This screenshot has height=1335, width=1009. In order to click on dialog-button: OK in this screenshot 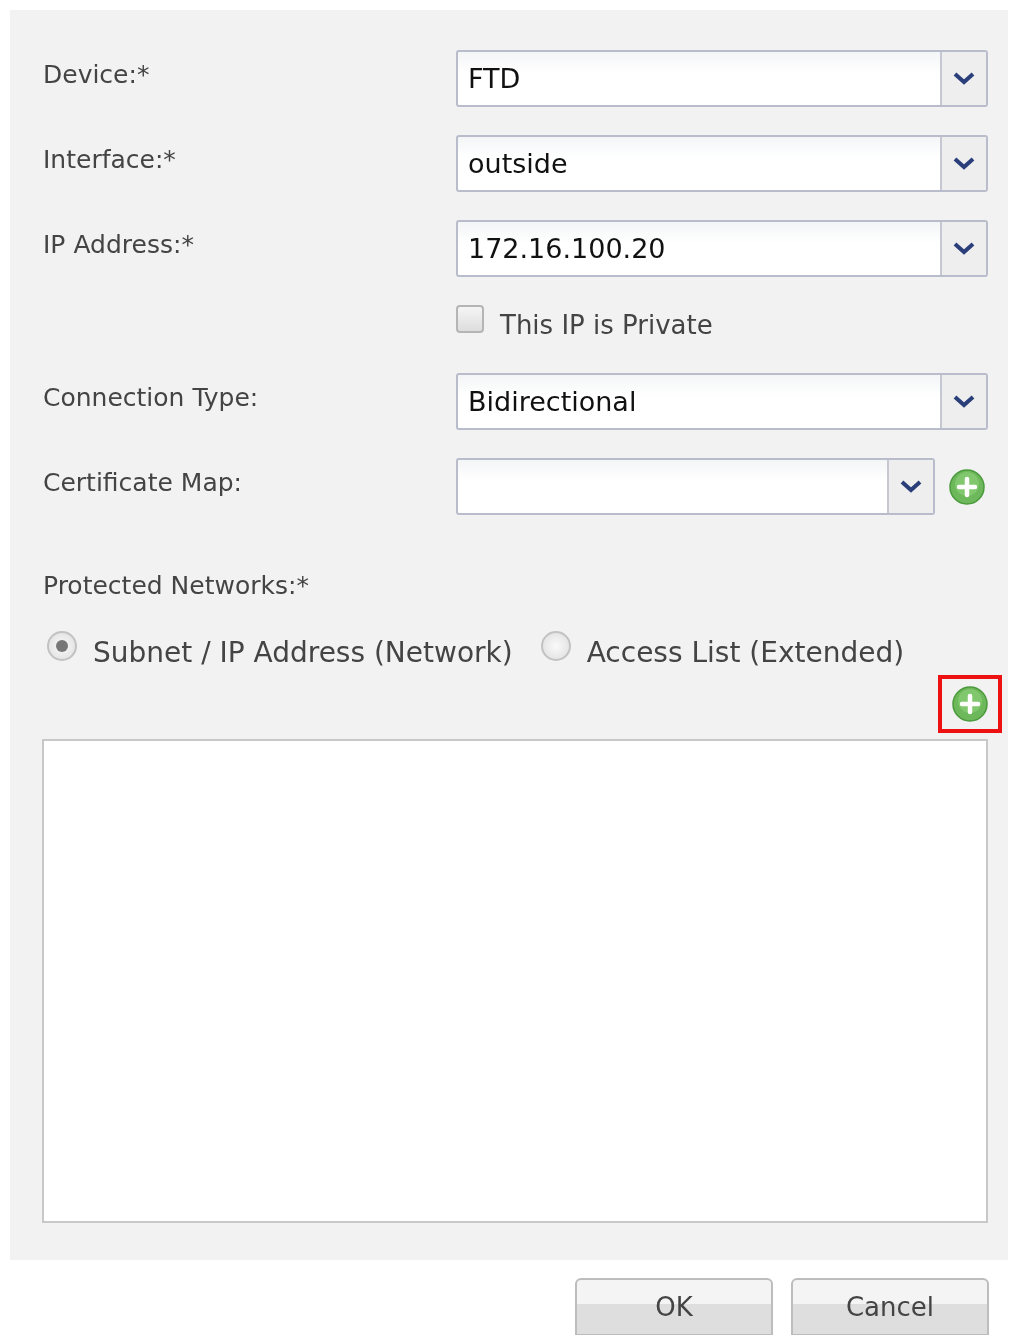, I will do `click(674, 1306)`.